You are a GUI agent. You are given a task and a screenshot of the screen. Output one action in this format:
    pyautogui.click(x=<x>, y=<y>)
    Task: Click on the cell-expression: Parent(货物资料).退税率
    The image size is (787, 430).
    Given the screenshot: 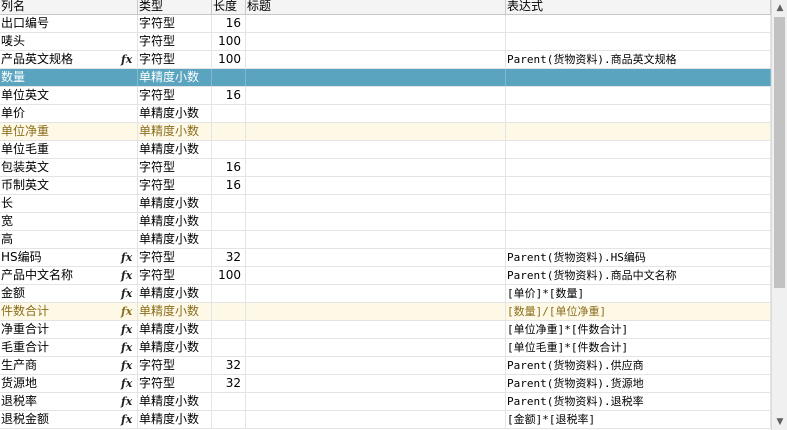 What is the action you would take?
    pyautogui.click(x=638, y=401)
    